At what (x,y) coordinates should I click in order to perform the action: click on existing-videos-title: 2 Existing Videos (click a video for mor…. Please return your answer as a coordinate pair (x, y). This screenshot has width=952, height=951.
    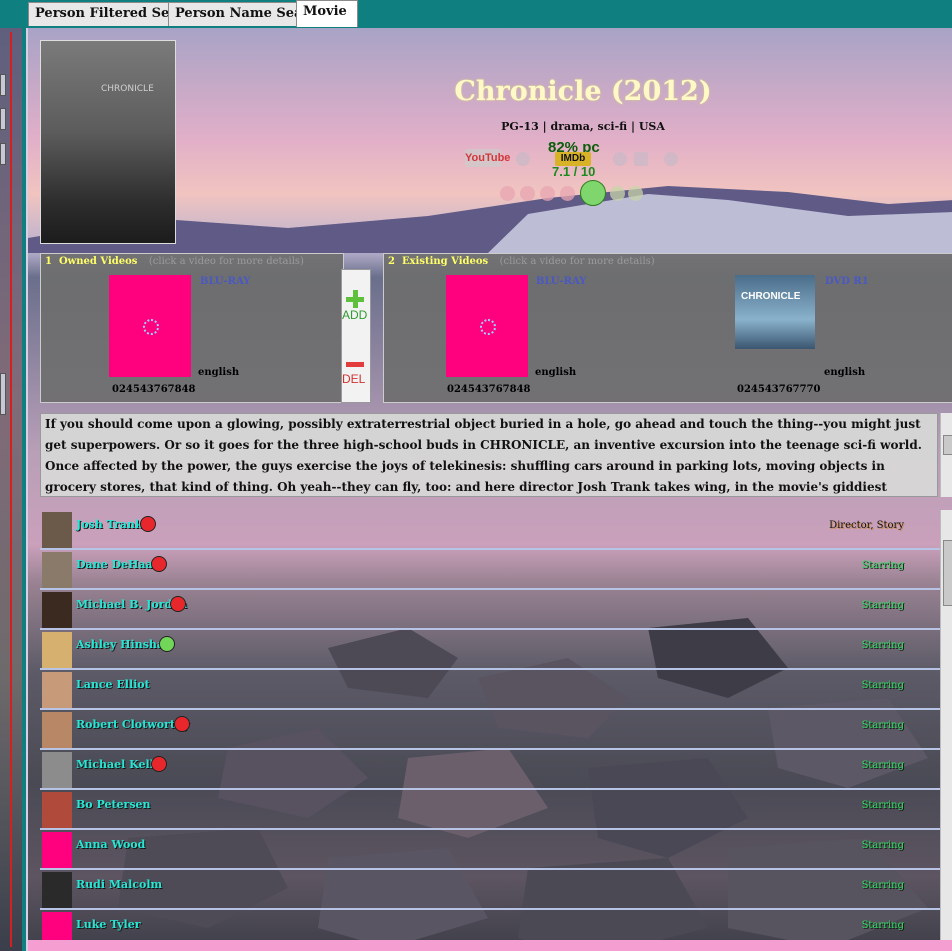
    Looking at the image, I should click on (521, 261).